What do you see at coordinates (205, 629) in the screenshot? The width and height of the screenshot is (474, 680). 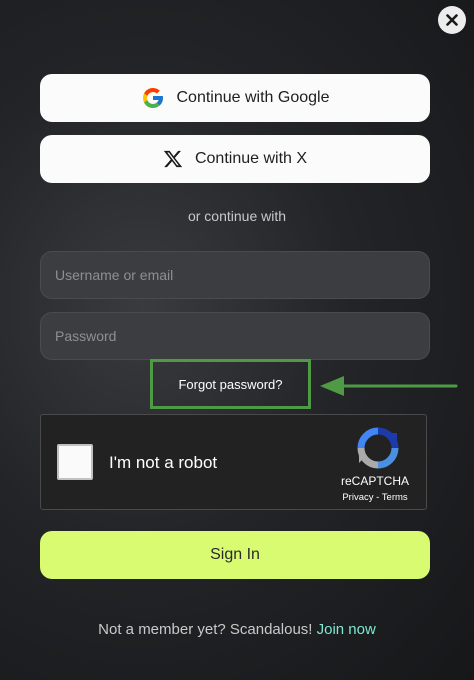 I see `signup-prompt-text: Not a member yet? Scandalous!` at bounding box center [205, 629].